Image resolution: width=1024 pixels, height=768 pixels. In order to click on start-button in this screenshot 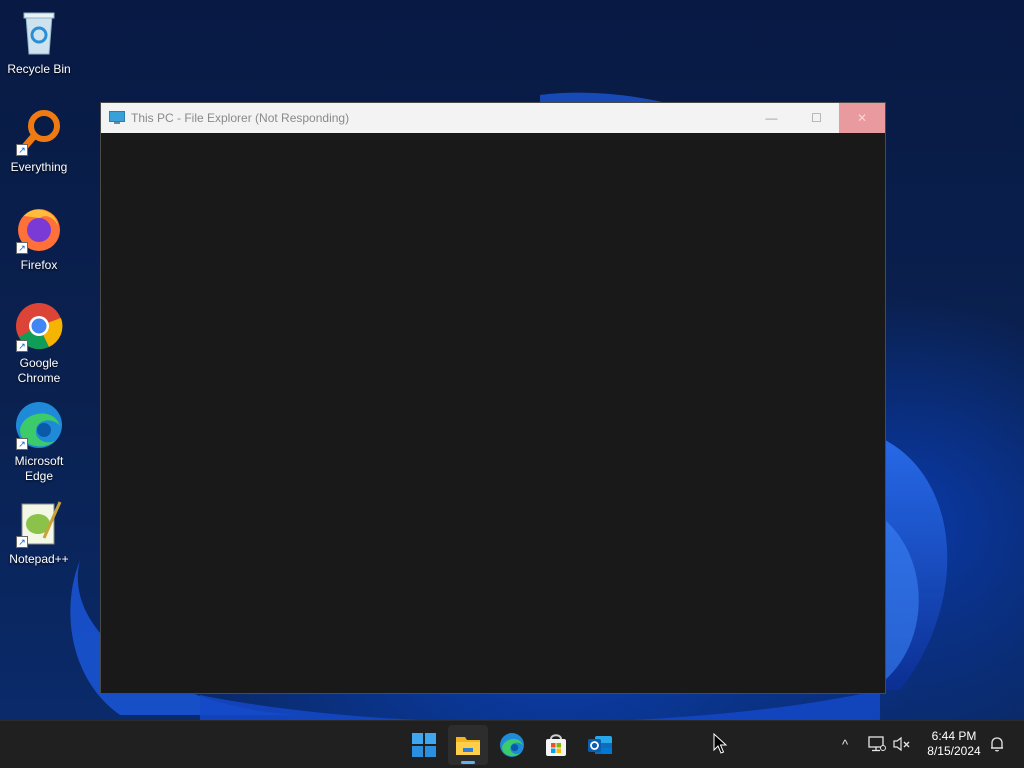, I will do `click(424, 745)`.